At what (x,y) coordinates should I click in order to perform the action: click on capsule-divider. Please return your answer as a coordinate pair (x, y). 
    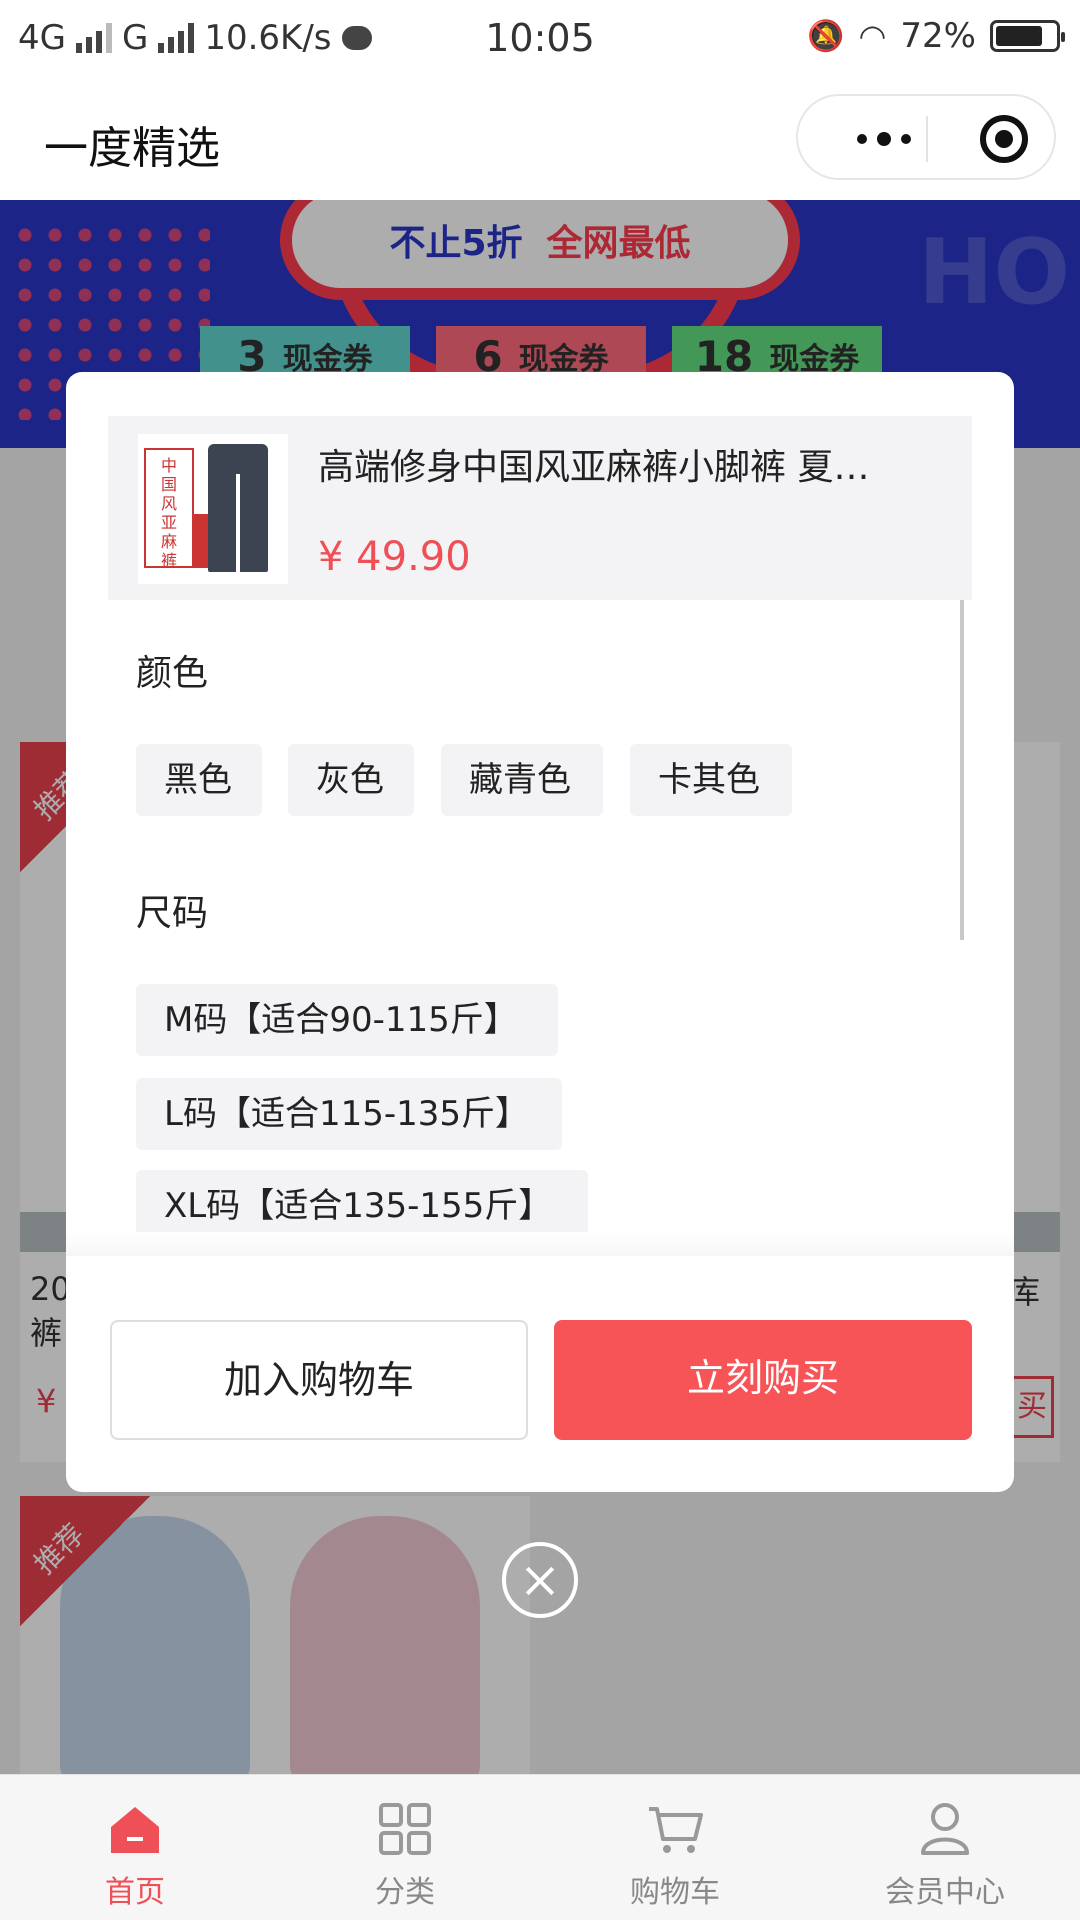
    Looking at the image, I should click on (927, 139).